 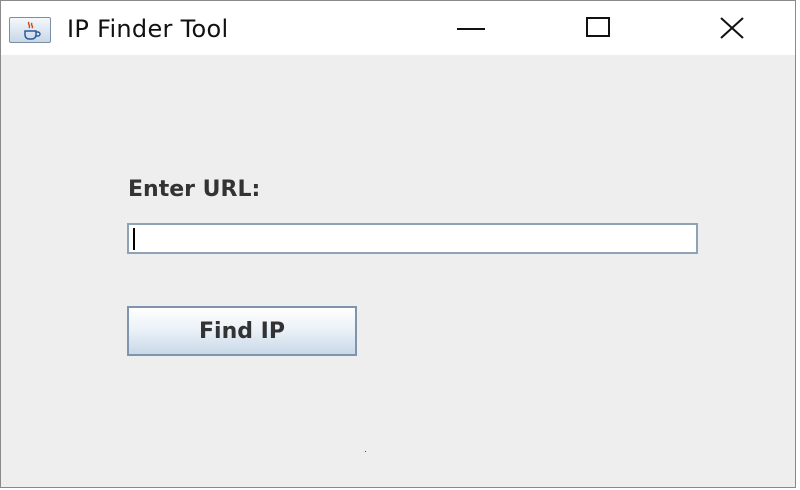 I want to click on maximize-icon, so click(x=598, y=27).